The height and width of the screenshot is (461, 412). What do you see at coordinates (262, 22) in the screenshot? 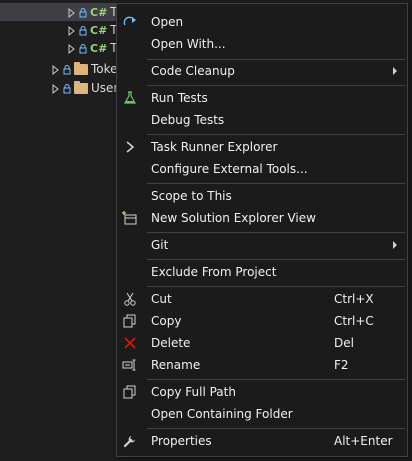
I see `menu-item-open: Open` at bounding box center [262, 22].